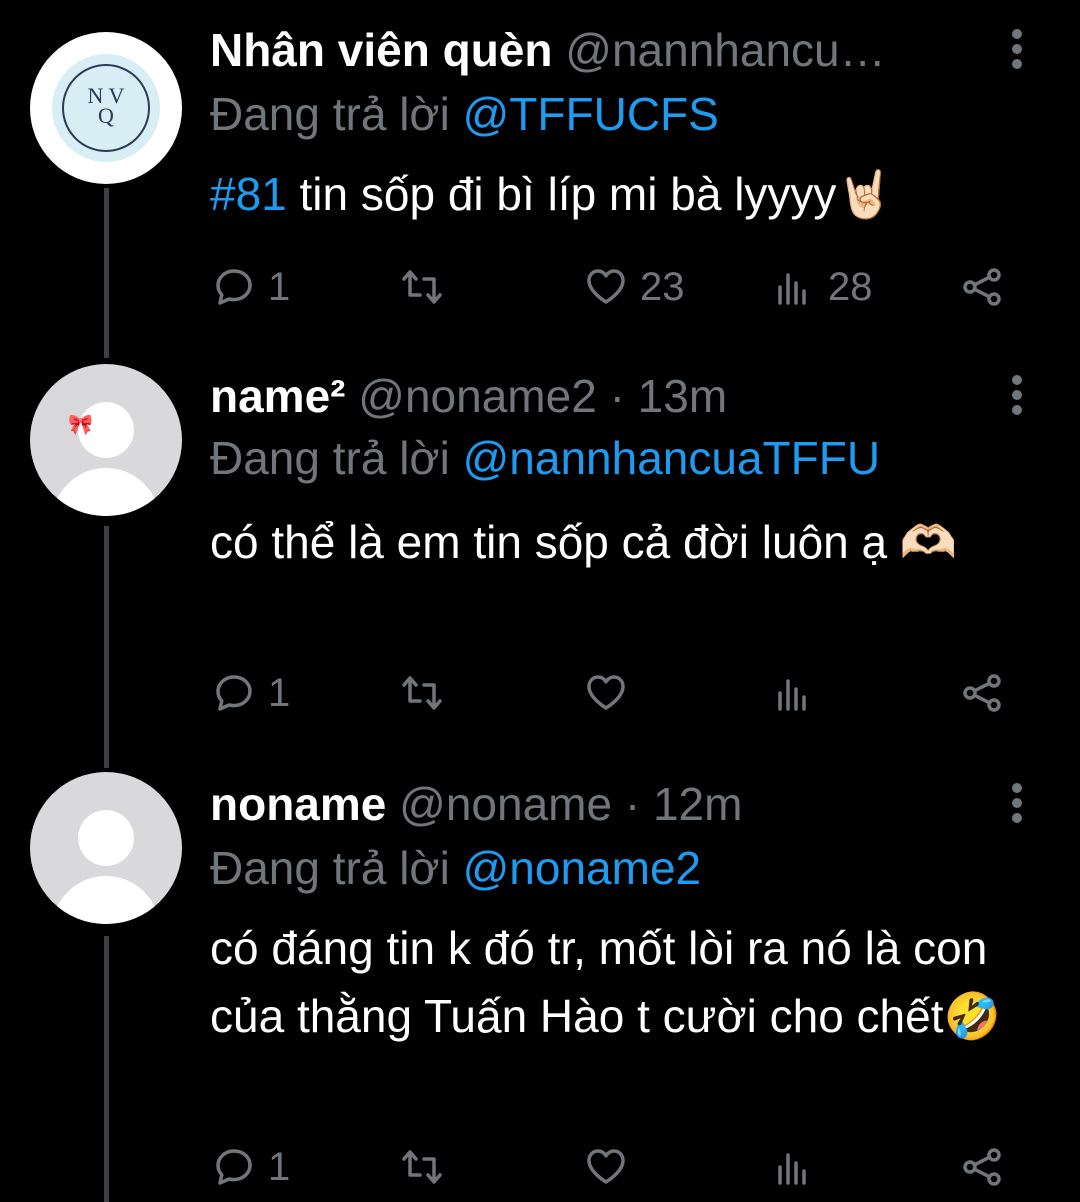 This screenshot has height=1202, width=1080. I want to click on tweet-header: noname @noname · 12m, so click(476, 804).